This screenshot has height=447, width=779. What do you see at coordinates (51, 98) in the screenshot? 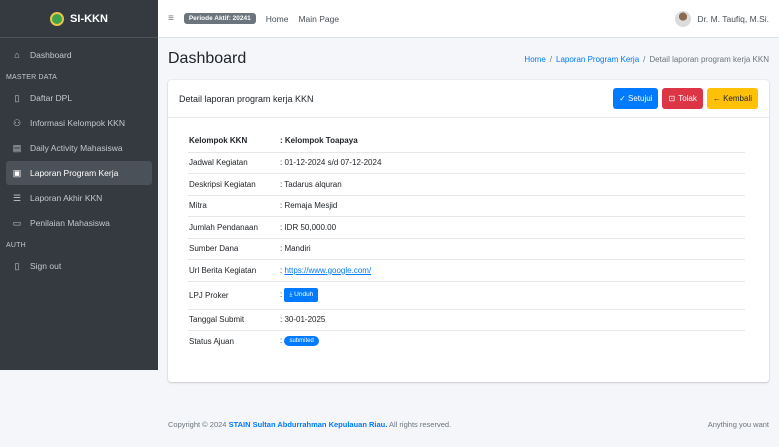
I see `sidebar-item-label: Daftar DPL` at bounding box center [51, 98].